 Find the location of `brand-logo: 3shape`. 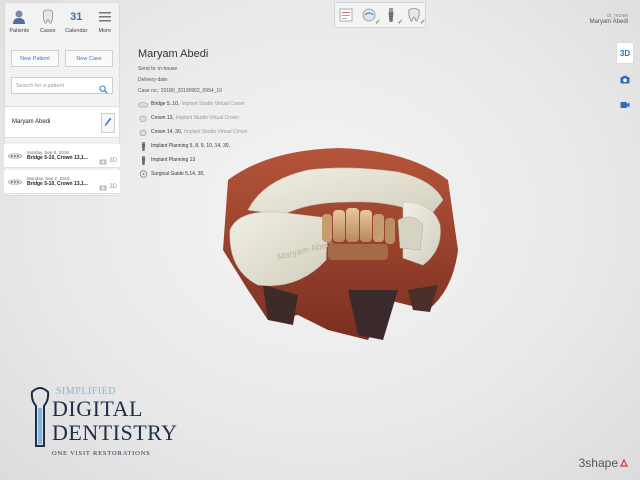

brand-logo: 3shape is located at coordinates (603, 463).